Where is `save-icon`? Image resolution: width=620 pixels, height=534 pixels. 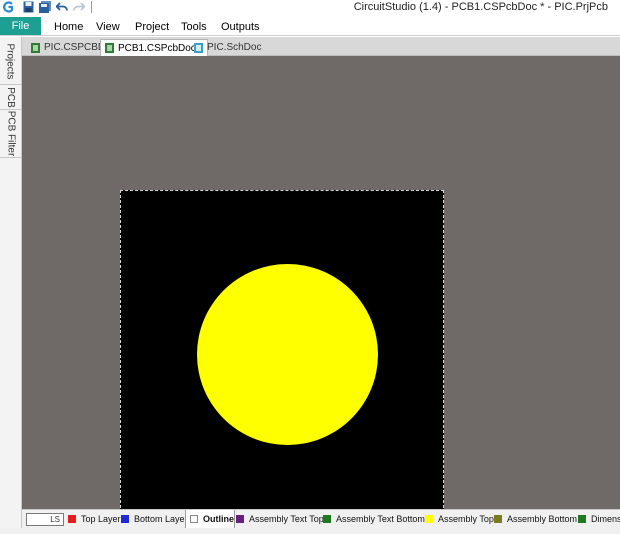 save-icon is located at coordinates (28, 7).